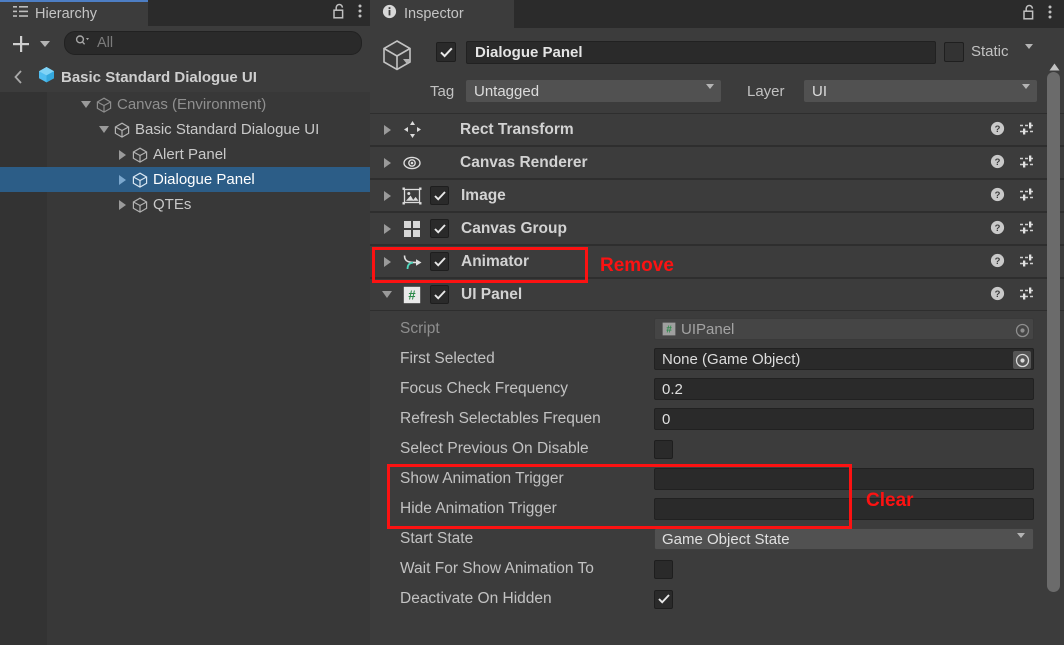 The height and width of the screenshot is (645, 1064). What do you see at coordinates (717, 261) in the screenshot?
I see `component-animator: Animator ?` at bounding box center [717, 261].